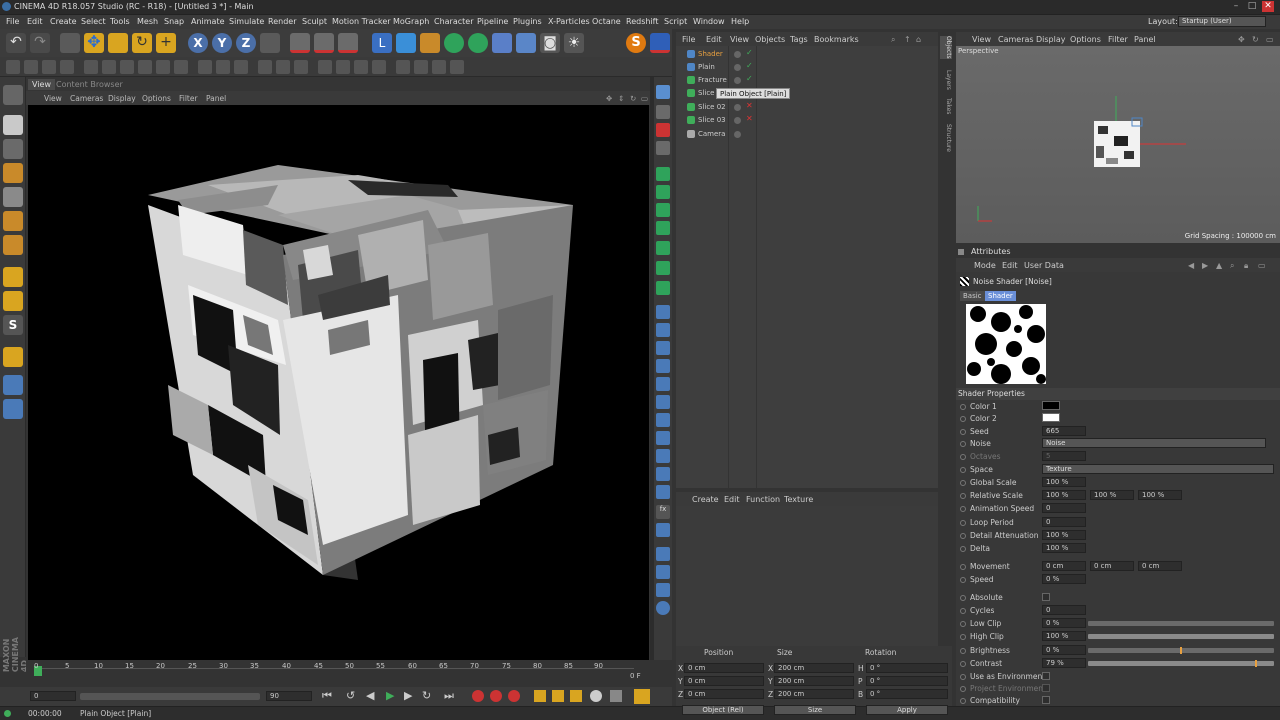 Image resolution: width=1280 pixels, height=720 pixels. What do you see at coordinates (301, 67) in the screenshot?
I see `layout-grid-3-icon` at bounding box center [301, 67].